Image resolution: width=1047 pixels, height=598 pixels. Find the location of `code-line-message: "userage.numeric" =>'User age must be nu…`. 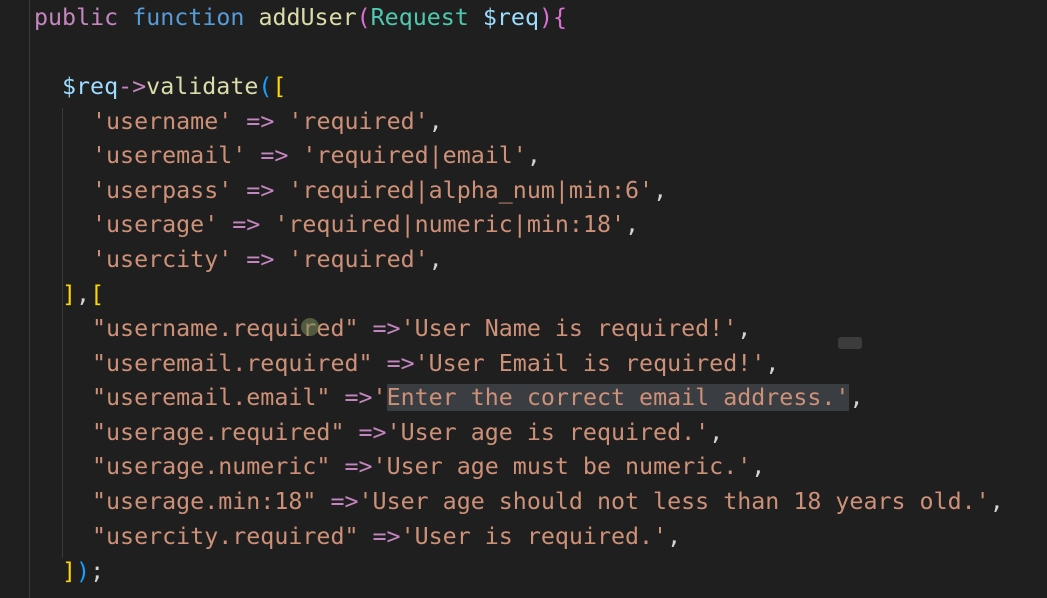

code-line-message: "userage.numeric" =>'User age must be nu… is located at coordinates (523, 467).